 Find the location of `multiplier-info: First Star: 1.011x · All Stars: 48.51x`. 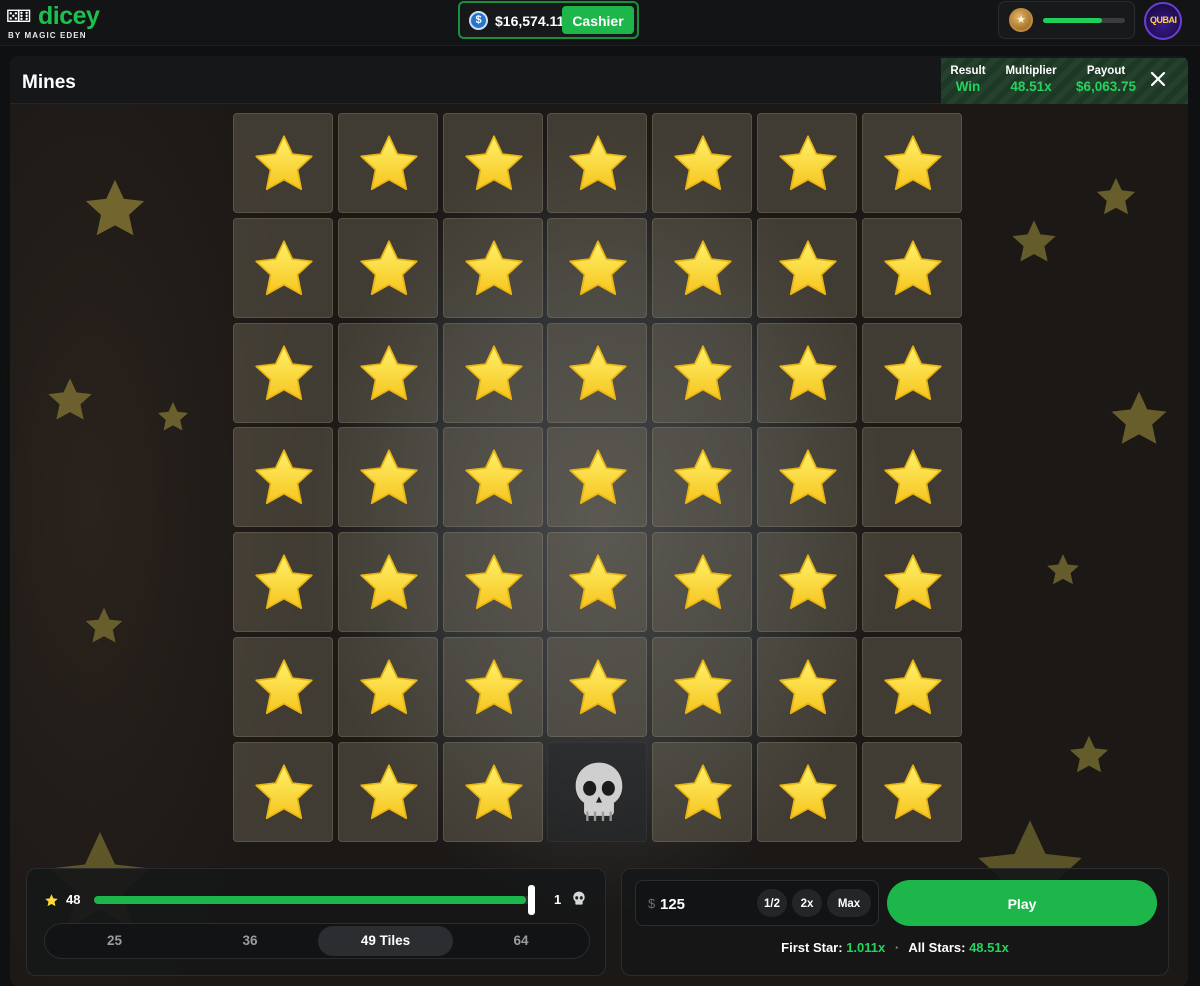

multiplier-info: First Star: 1.011x · All Stars: 48.51x is located at coordinates (895, 947).